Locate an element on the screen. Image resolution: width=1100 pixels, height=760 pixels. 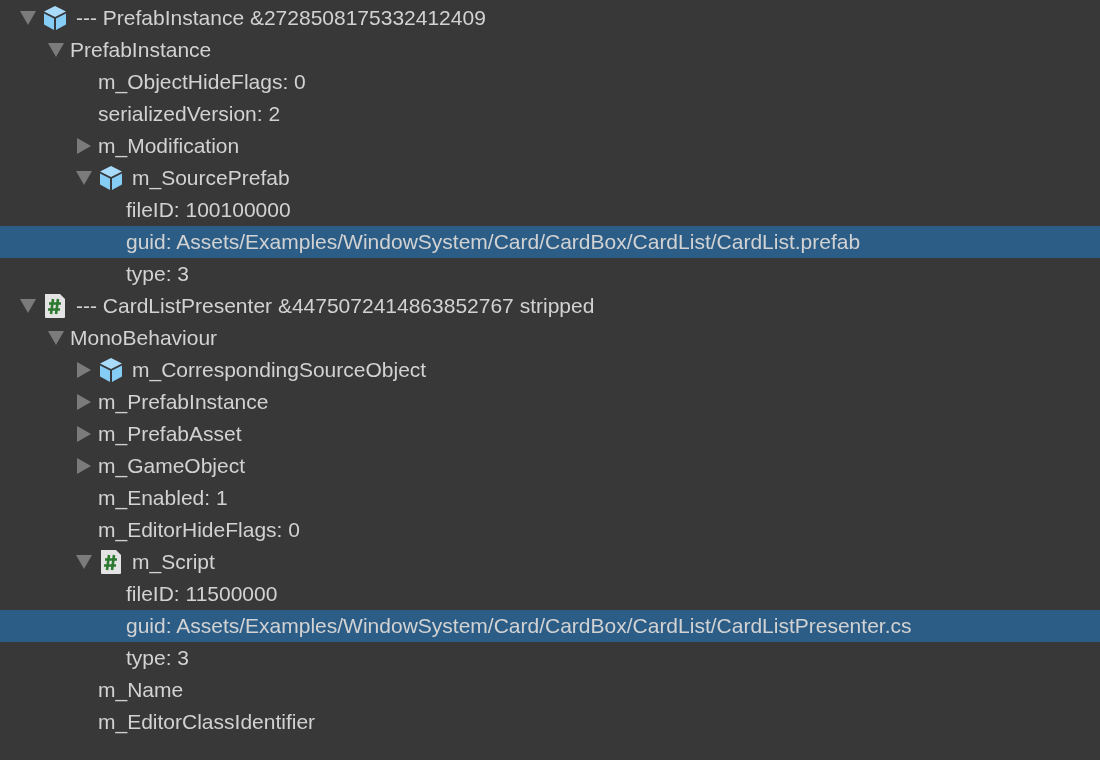
tree-row: m_Modification is located at coordinates (550, 146).